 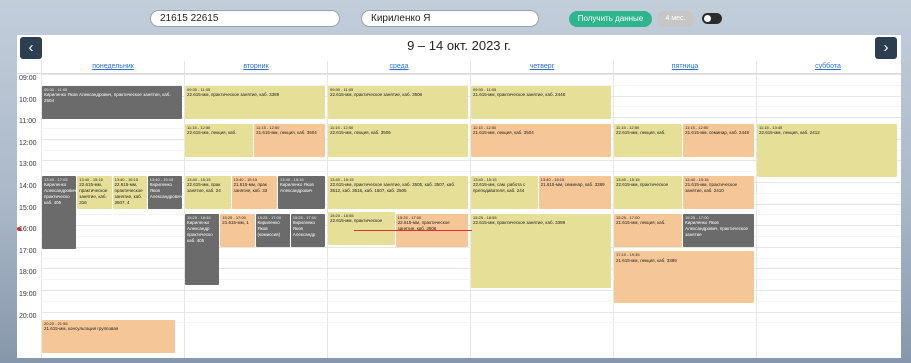 What do you see at coordinates (250, 188) in the screenshot?
I see `event-text: 21.615-мм, прак занятие, каб. 33` at bounding box center [250, 188].